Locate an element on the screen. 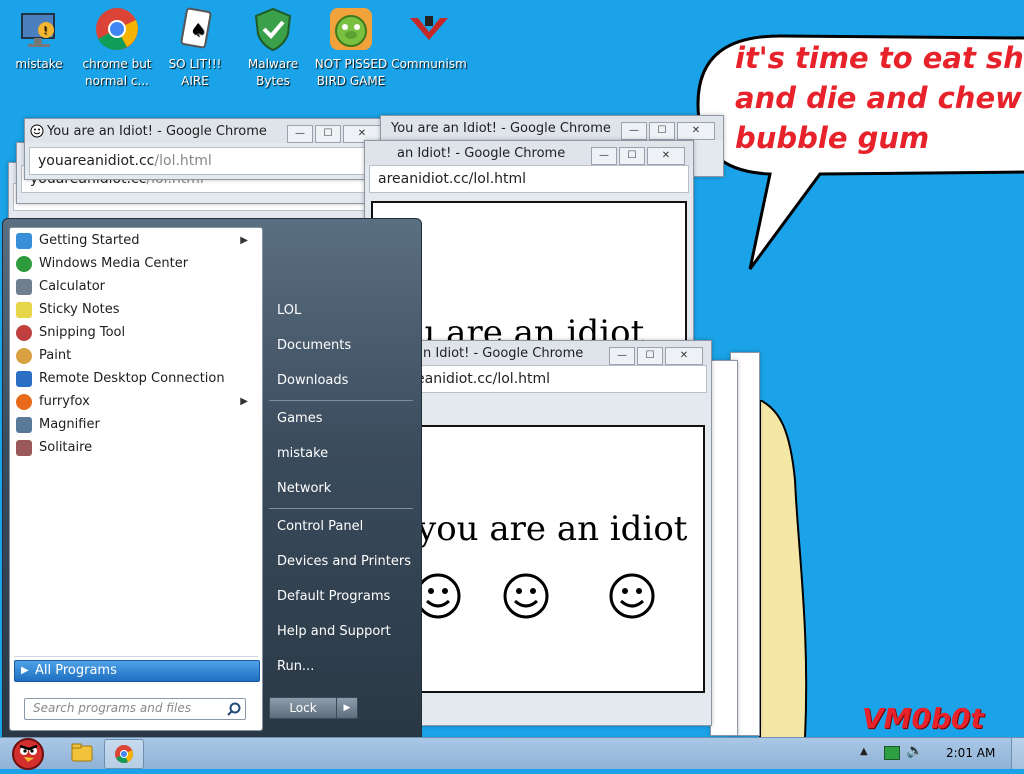 The height and width of the screenshot is (774, 1024). program-remote-desktop-connection: Remote Desktop Connection is located at coordinates (133, 379).